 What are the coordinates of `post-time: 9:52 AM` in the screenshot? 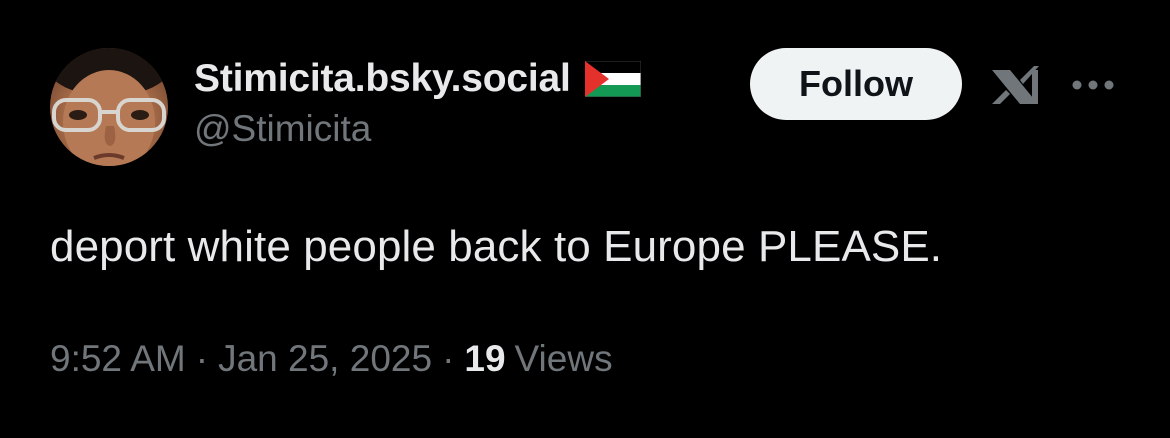 It's located at (118, 359).